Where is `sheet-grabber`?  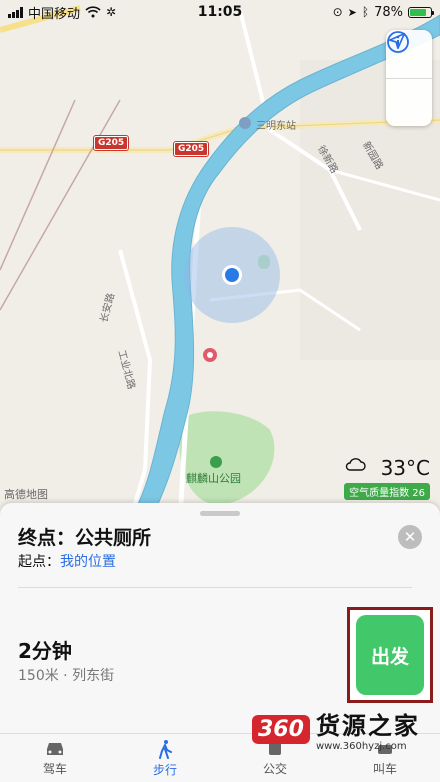 sheet-grabber is located at coordinates (220, 513).